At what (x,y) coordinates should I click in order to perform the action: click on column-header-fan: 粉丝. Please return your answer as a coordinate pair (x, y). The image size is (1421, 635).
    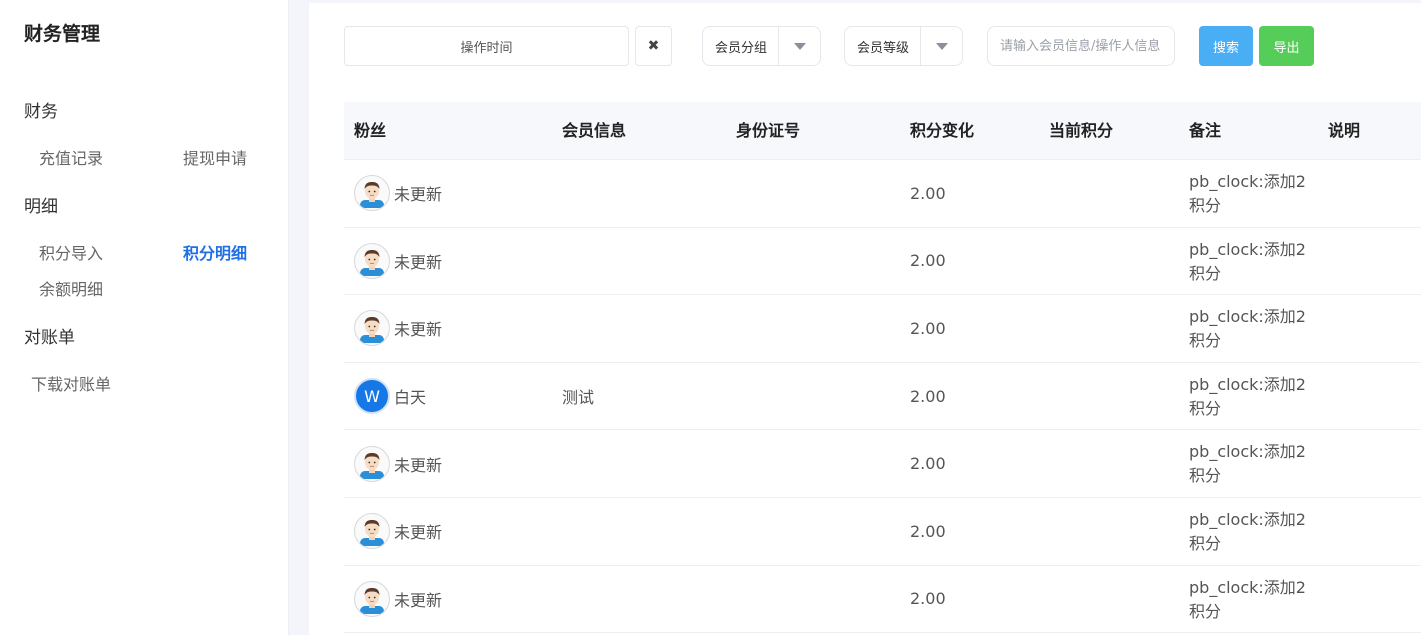
    Looking at the image, I should click on (370, 130).